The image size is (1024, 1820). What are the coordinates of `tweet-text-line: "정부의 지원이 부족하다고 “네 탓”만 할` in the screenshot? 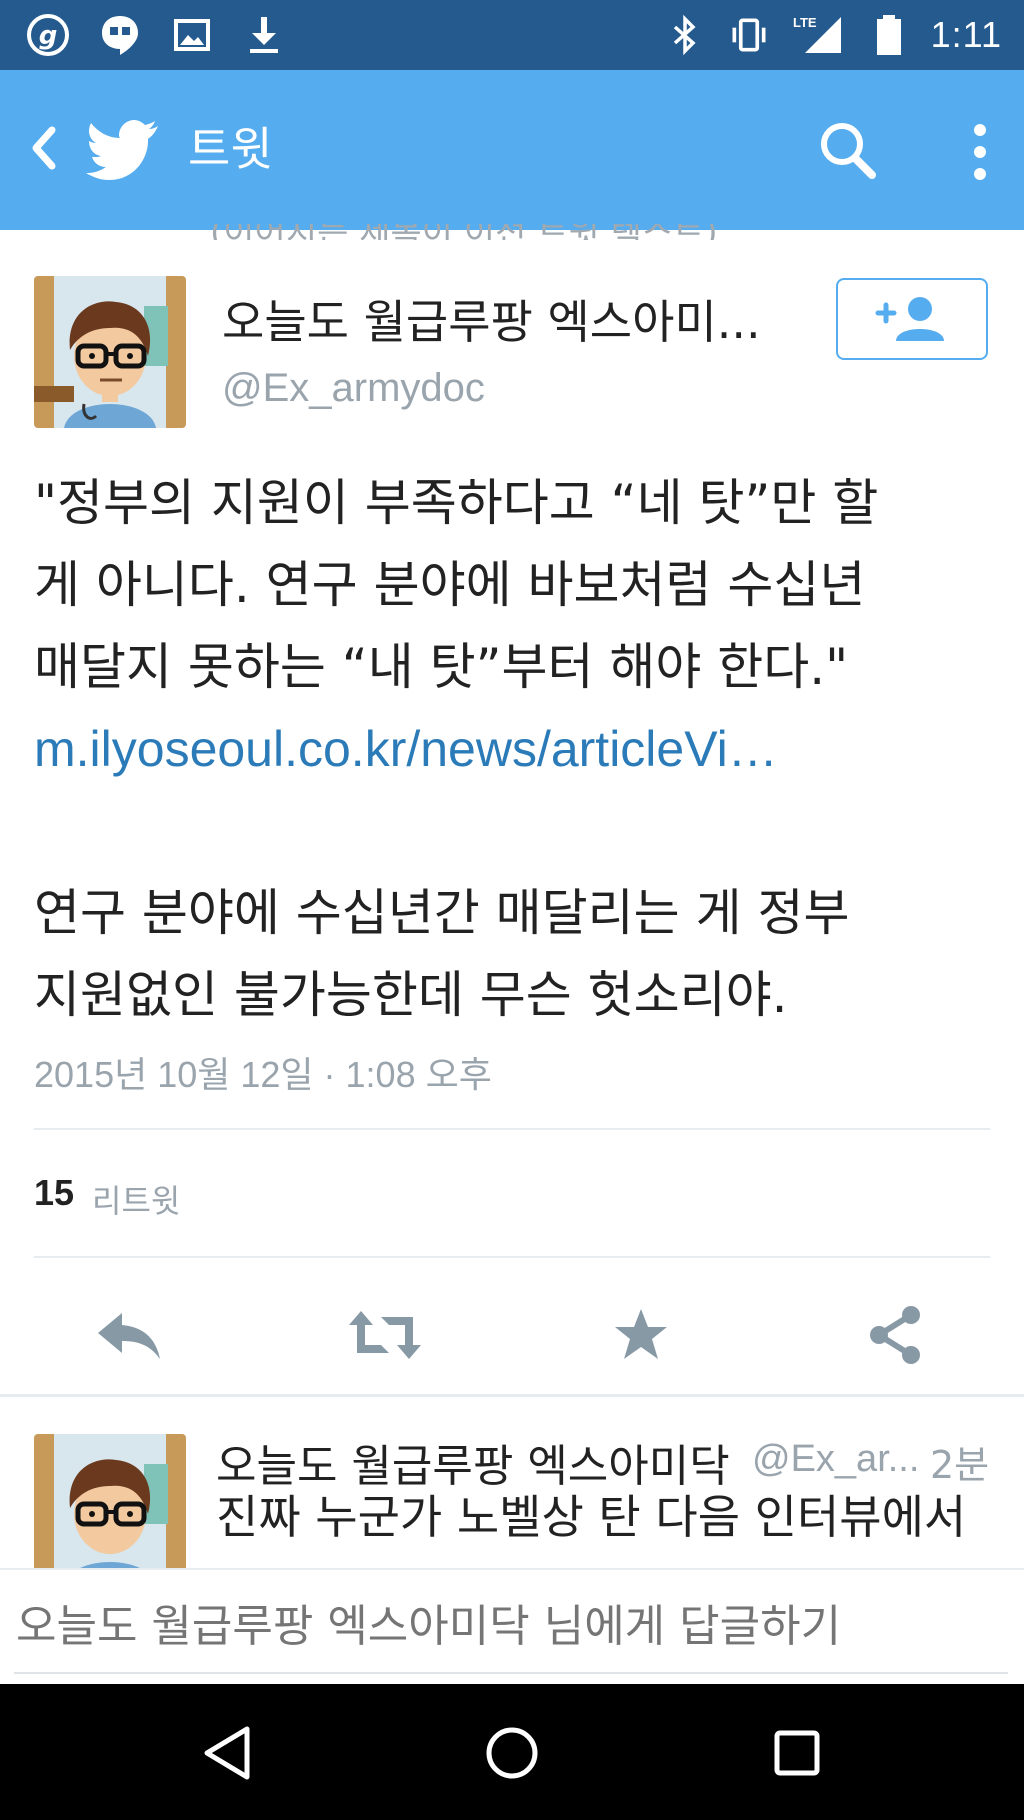 It's located at (456, 503).